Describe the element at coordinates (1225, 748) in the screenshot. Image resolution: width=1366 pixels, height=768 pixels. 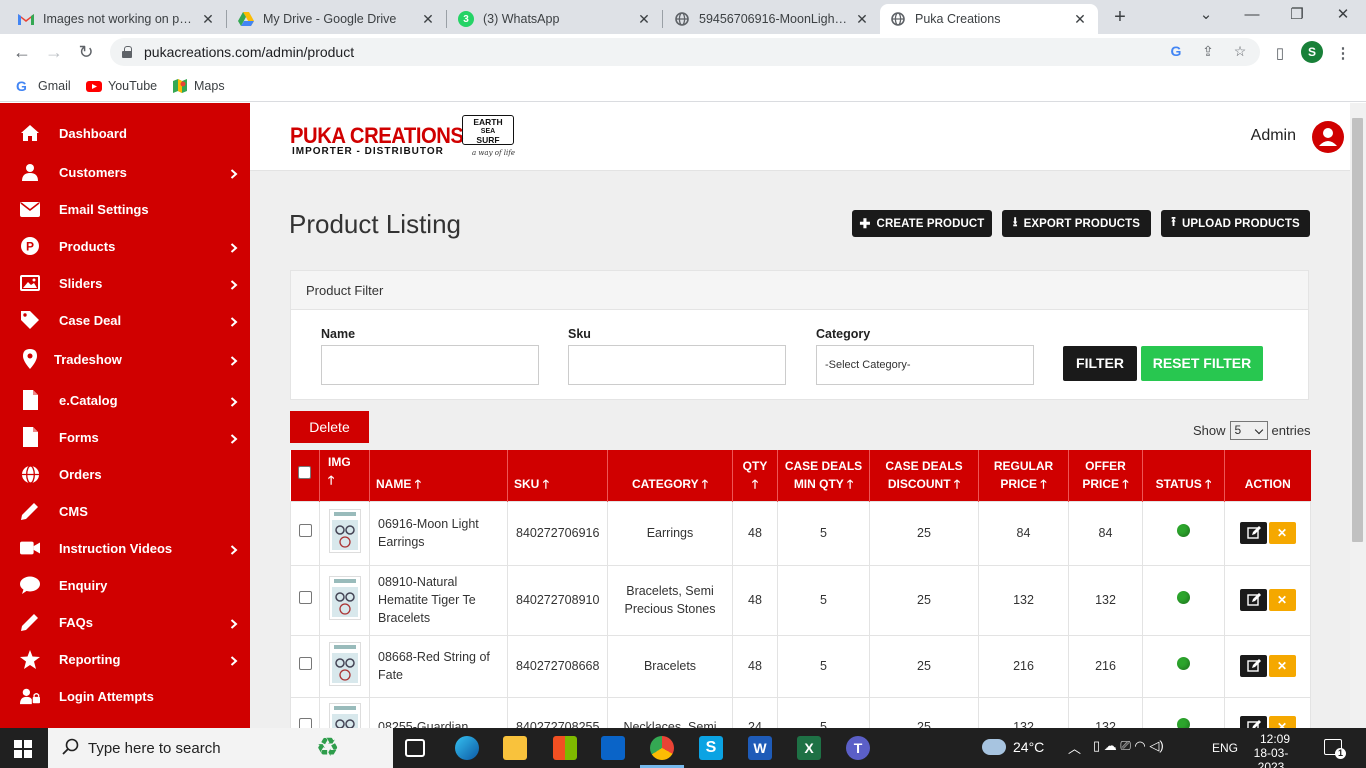
I see `language-indicator: ENG` at that location.